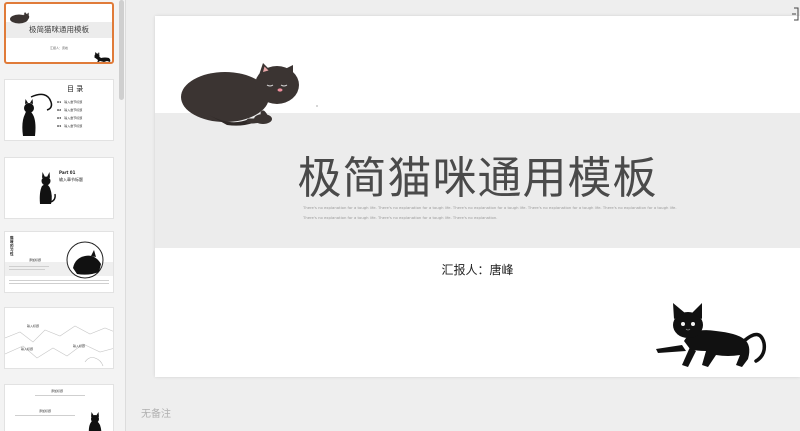  Describe the element at coordinates (35, 260) in the screenshot. I see `thumb-heading: 添加标题` at that location.